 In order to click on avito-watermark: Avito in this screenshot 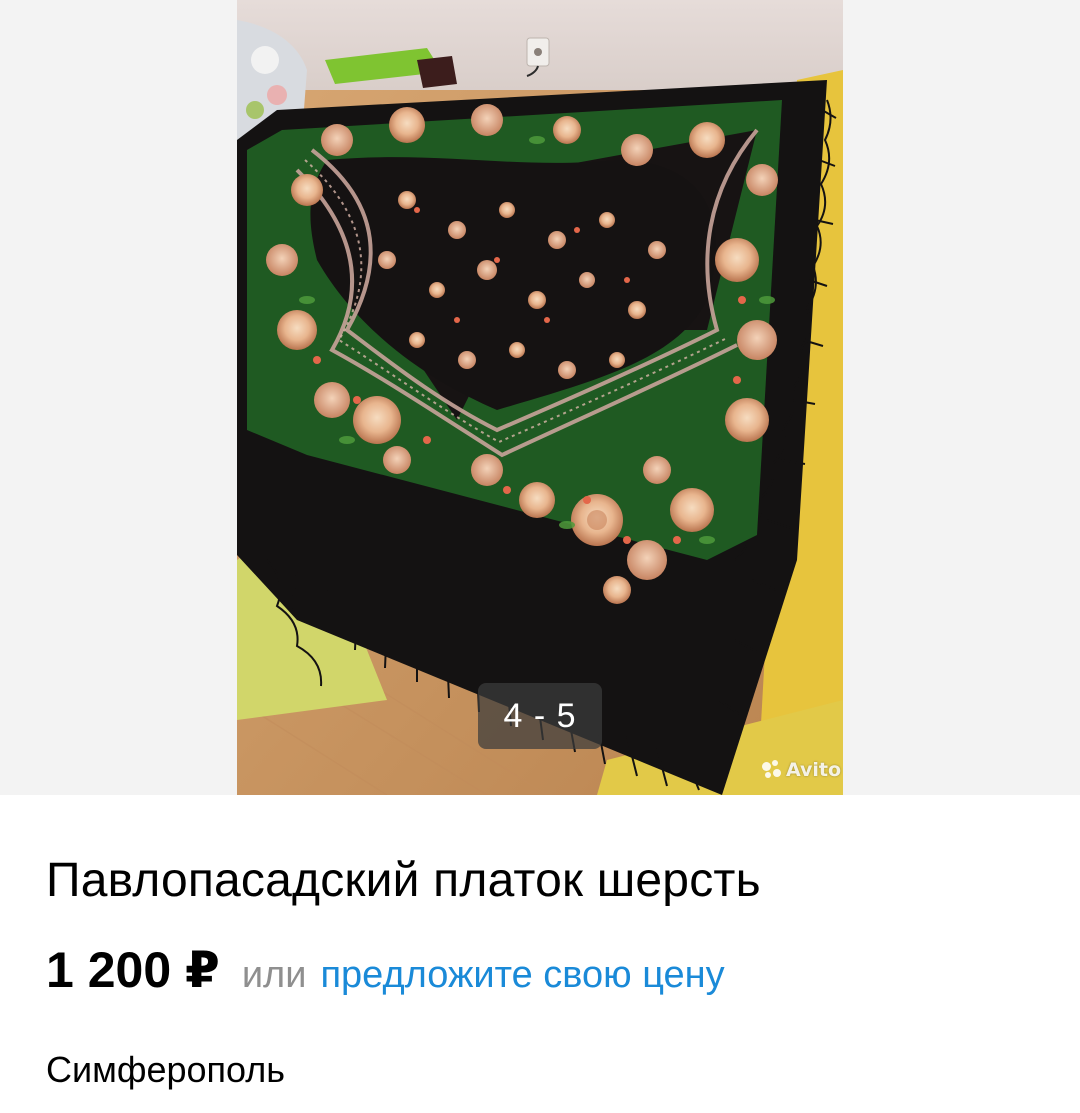, I will do `click(801, 770)`.